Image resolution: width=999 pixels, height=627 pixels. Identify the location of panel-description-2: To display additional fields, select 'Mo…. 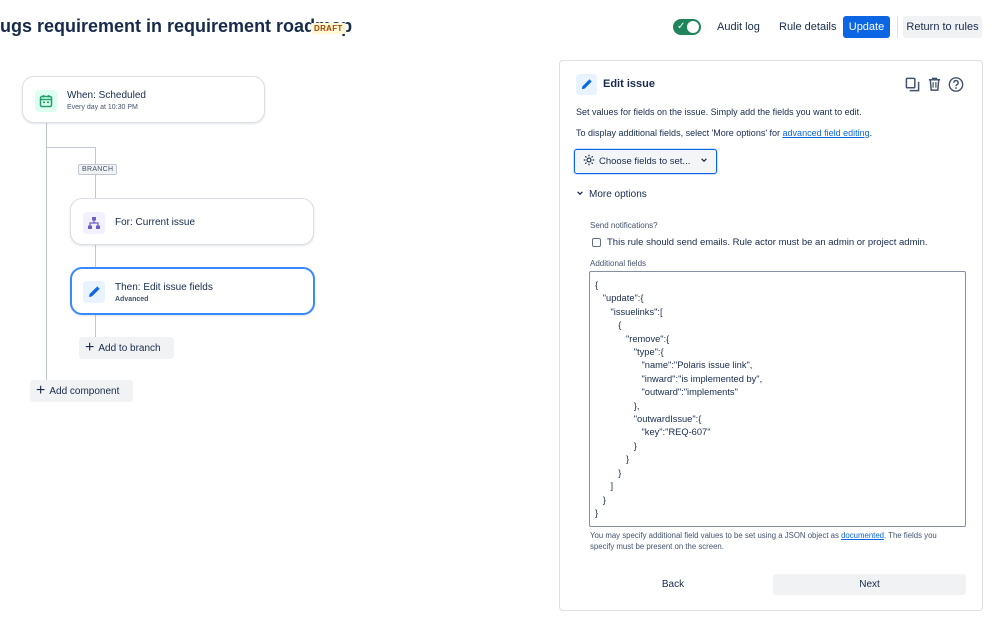
(724, 133).